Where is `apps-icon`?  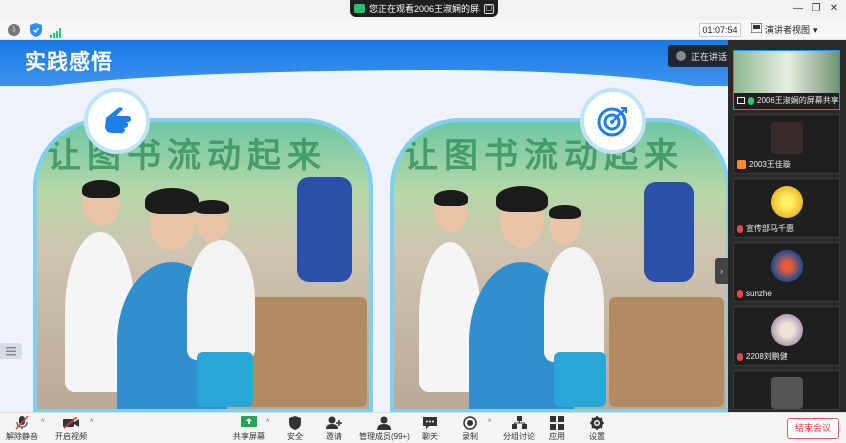 apps-icon is located at coordinates (557, 422).